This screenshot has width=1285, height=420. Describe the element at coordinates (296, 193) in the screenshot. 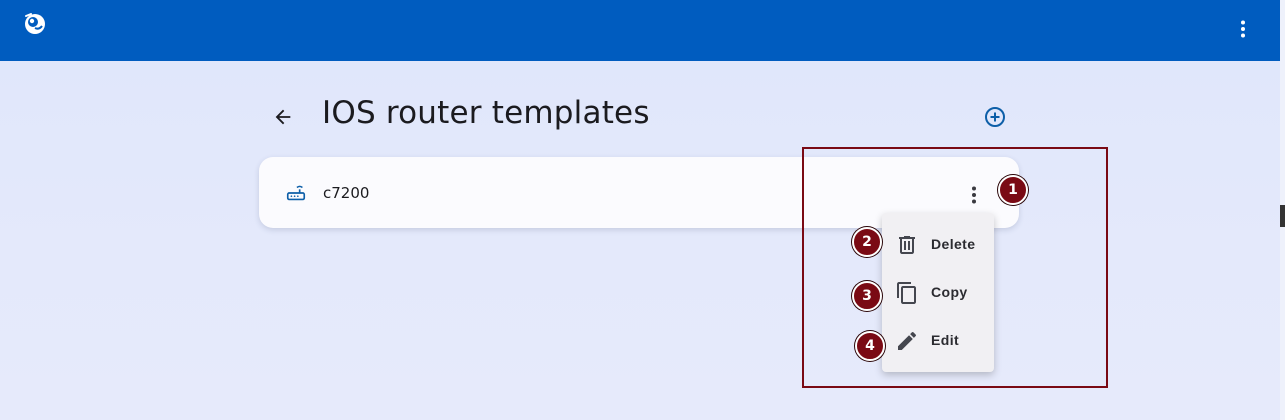

I see `router-icon` at that location.